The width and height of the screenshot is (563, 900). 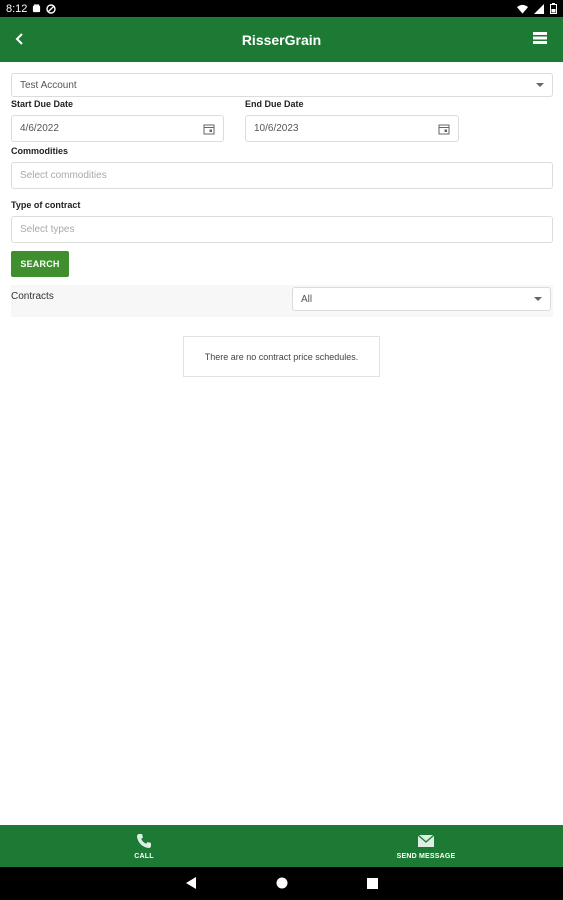 I want to click on envelope-icon, so click(x=426, y=840).